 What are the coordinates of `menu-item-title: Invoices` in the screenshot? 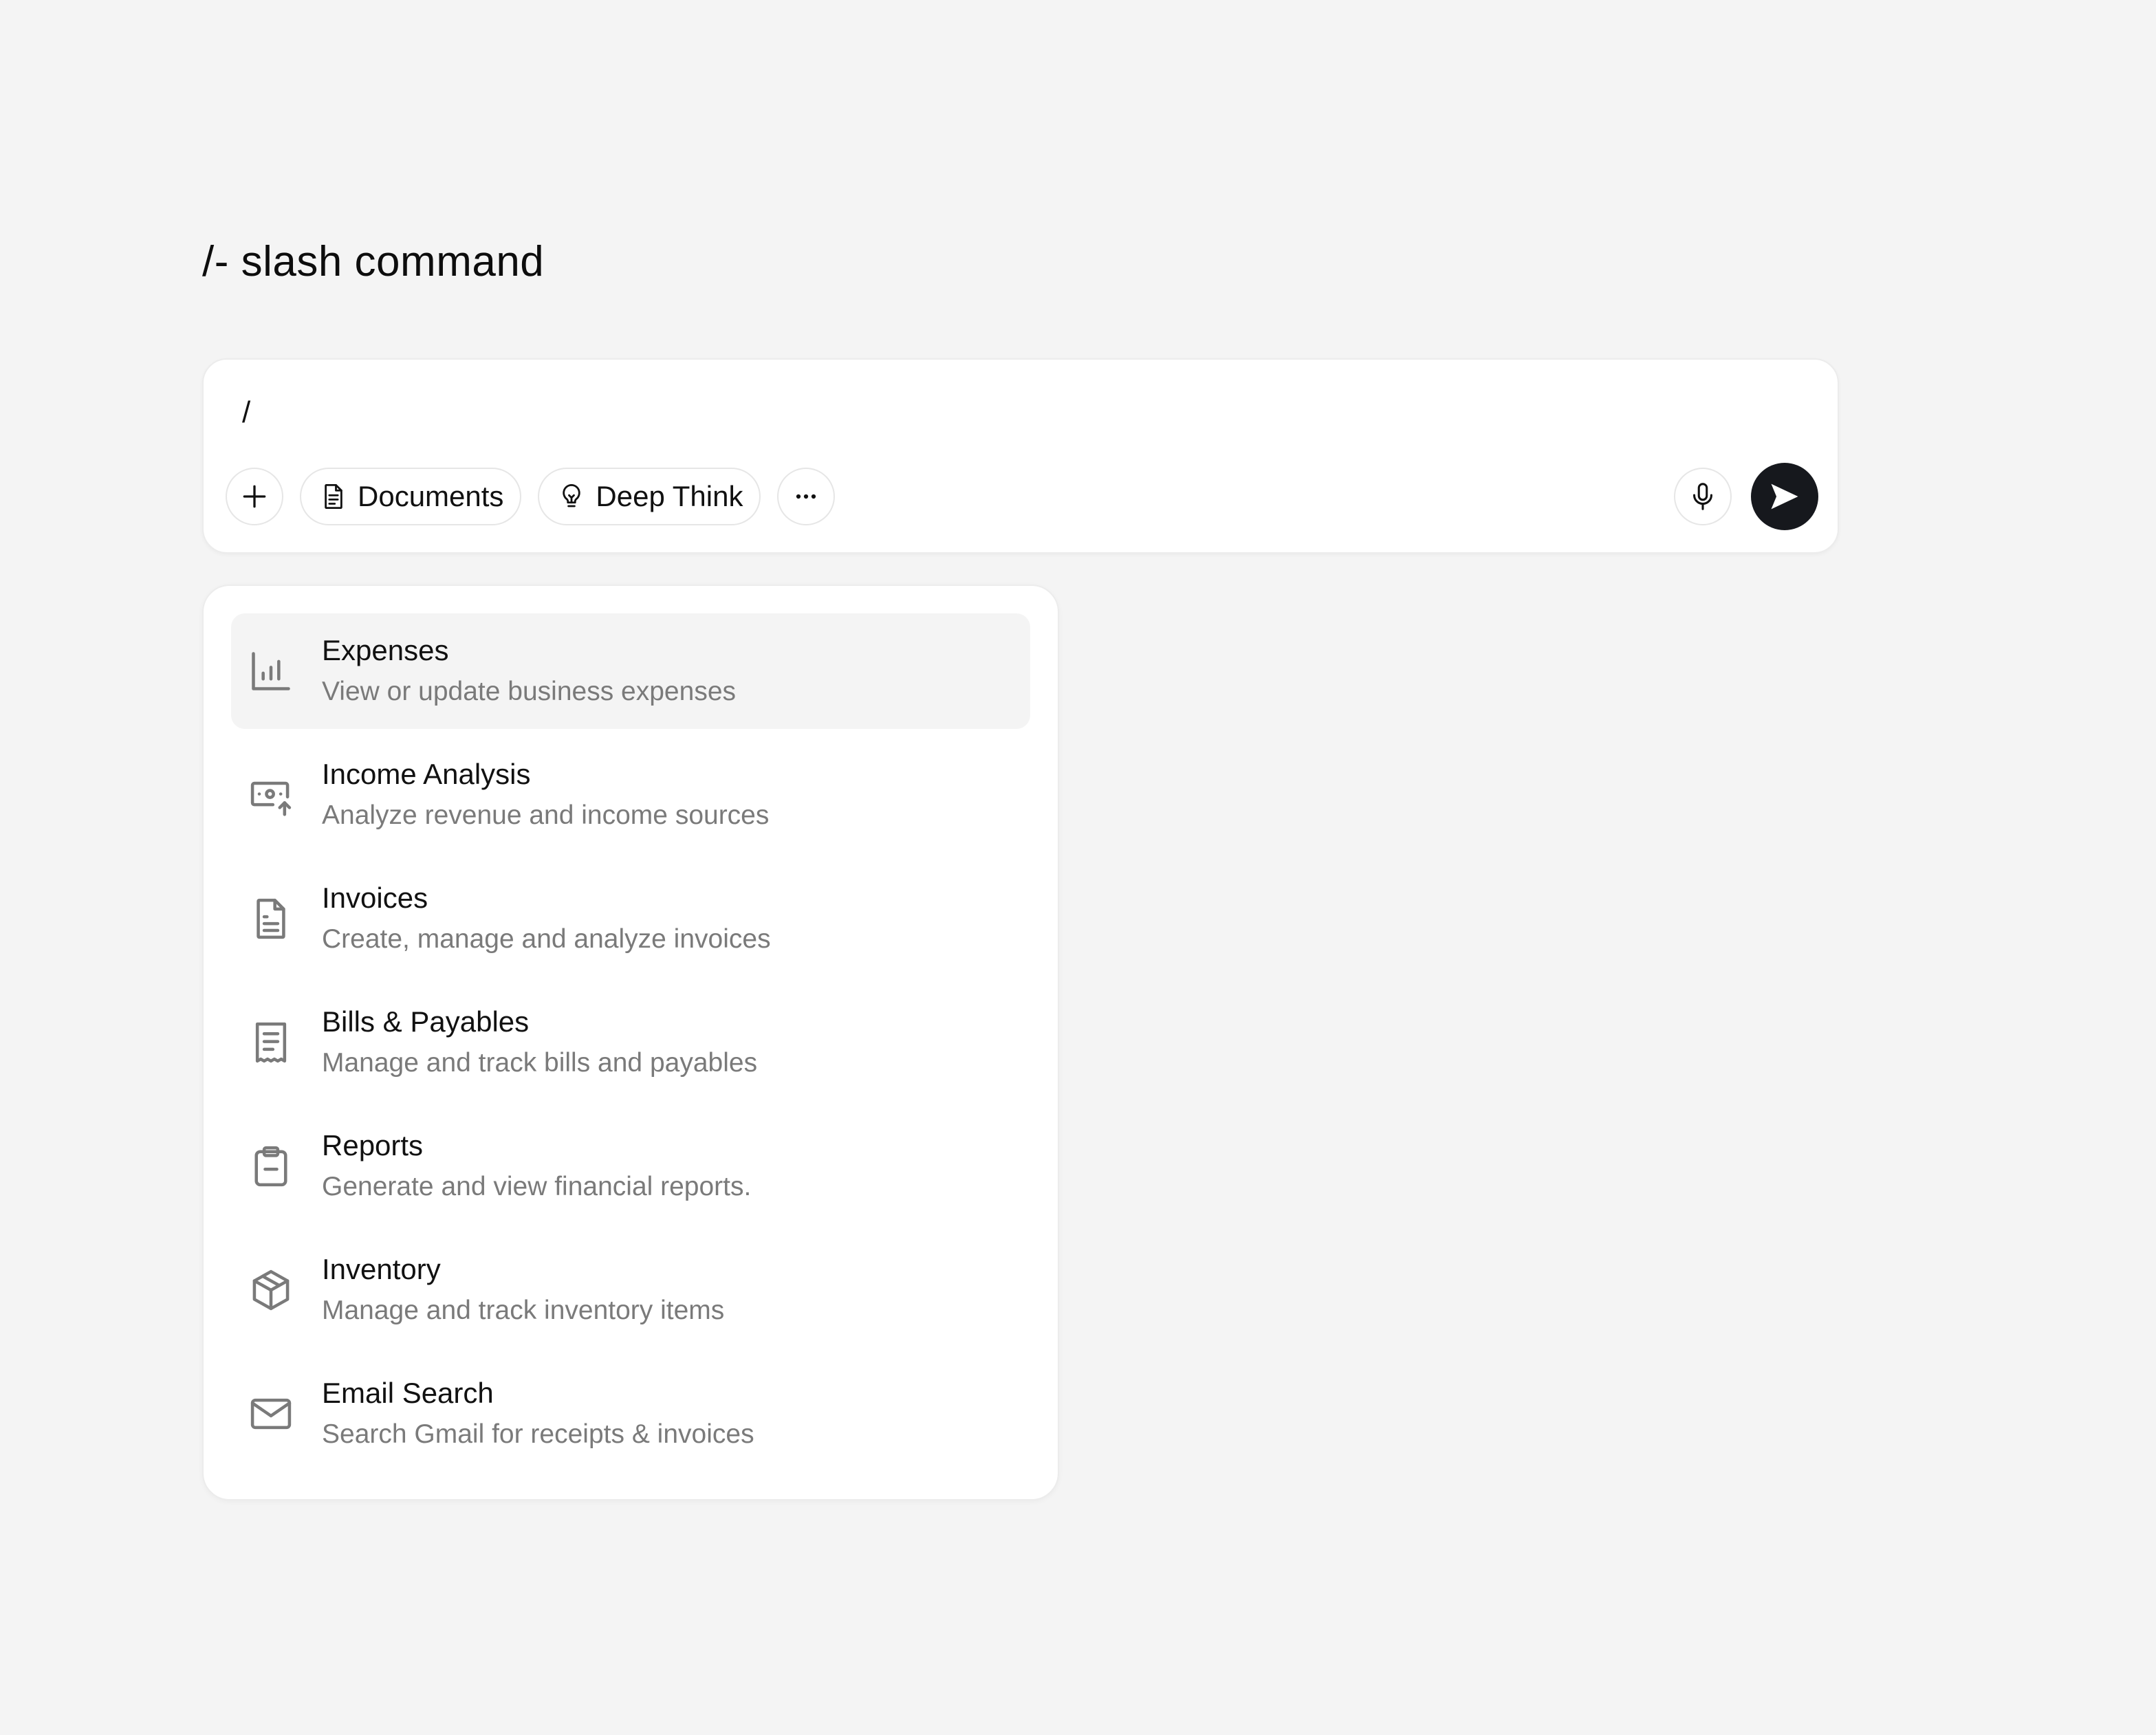 It's located at (375, 898).